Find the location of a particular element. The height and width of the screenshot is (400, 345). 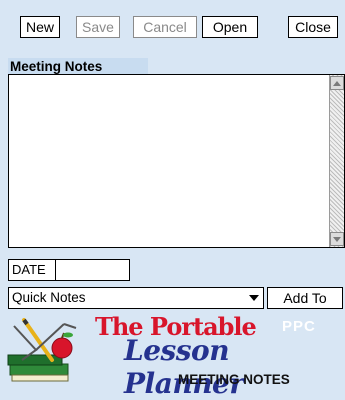

school-supplies-icon is located at coordinates (42, 350).